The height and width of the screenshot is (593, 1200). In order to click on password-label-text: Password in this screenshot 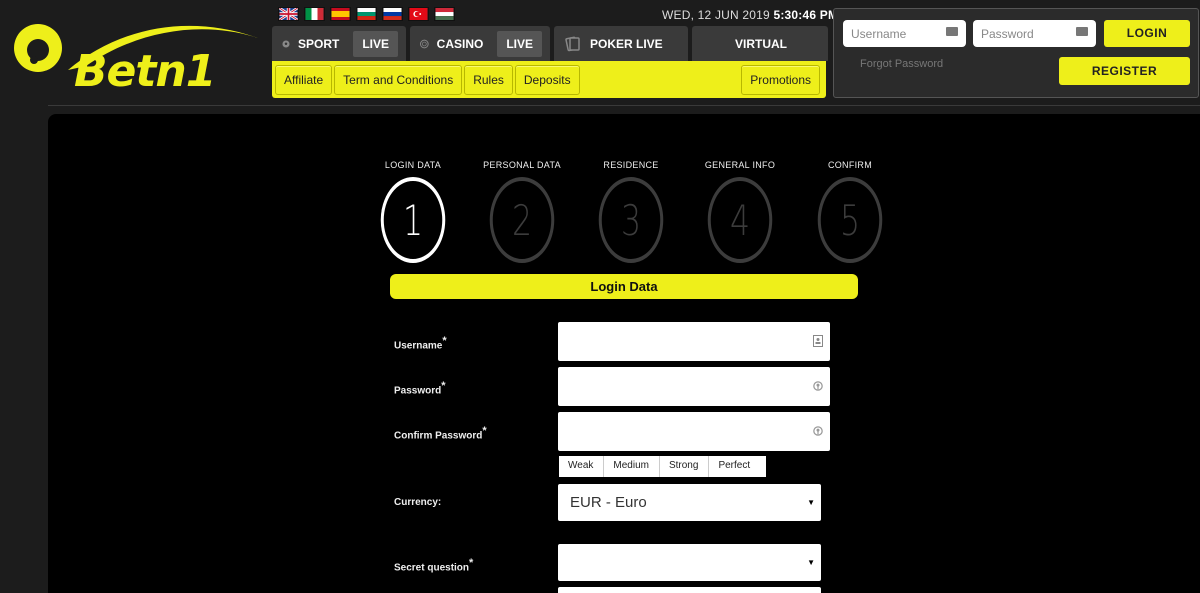, I will do `click(418, 391)`.